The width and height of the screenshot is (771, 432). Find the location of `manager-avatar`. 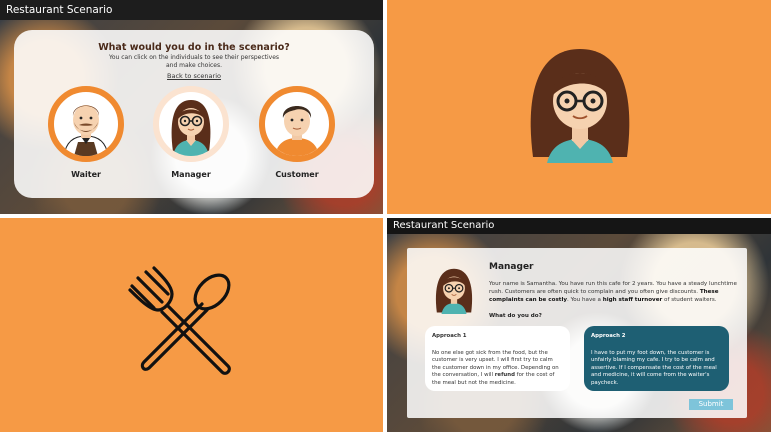

manager-avatar is located at coordinates (191, 124).